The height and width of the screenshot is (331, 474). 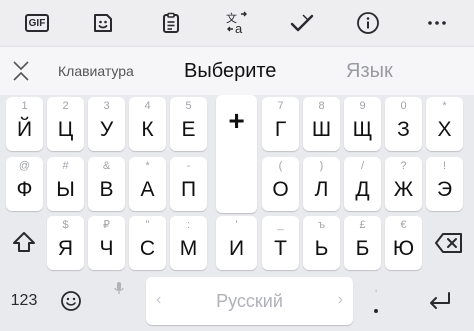 I want to click on key-э: ! Э, so click(x=444, y=184).